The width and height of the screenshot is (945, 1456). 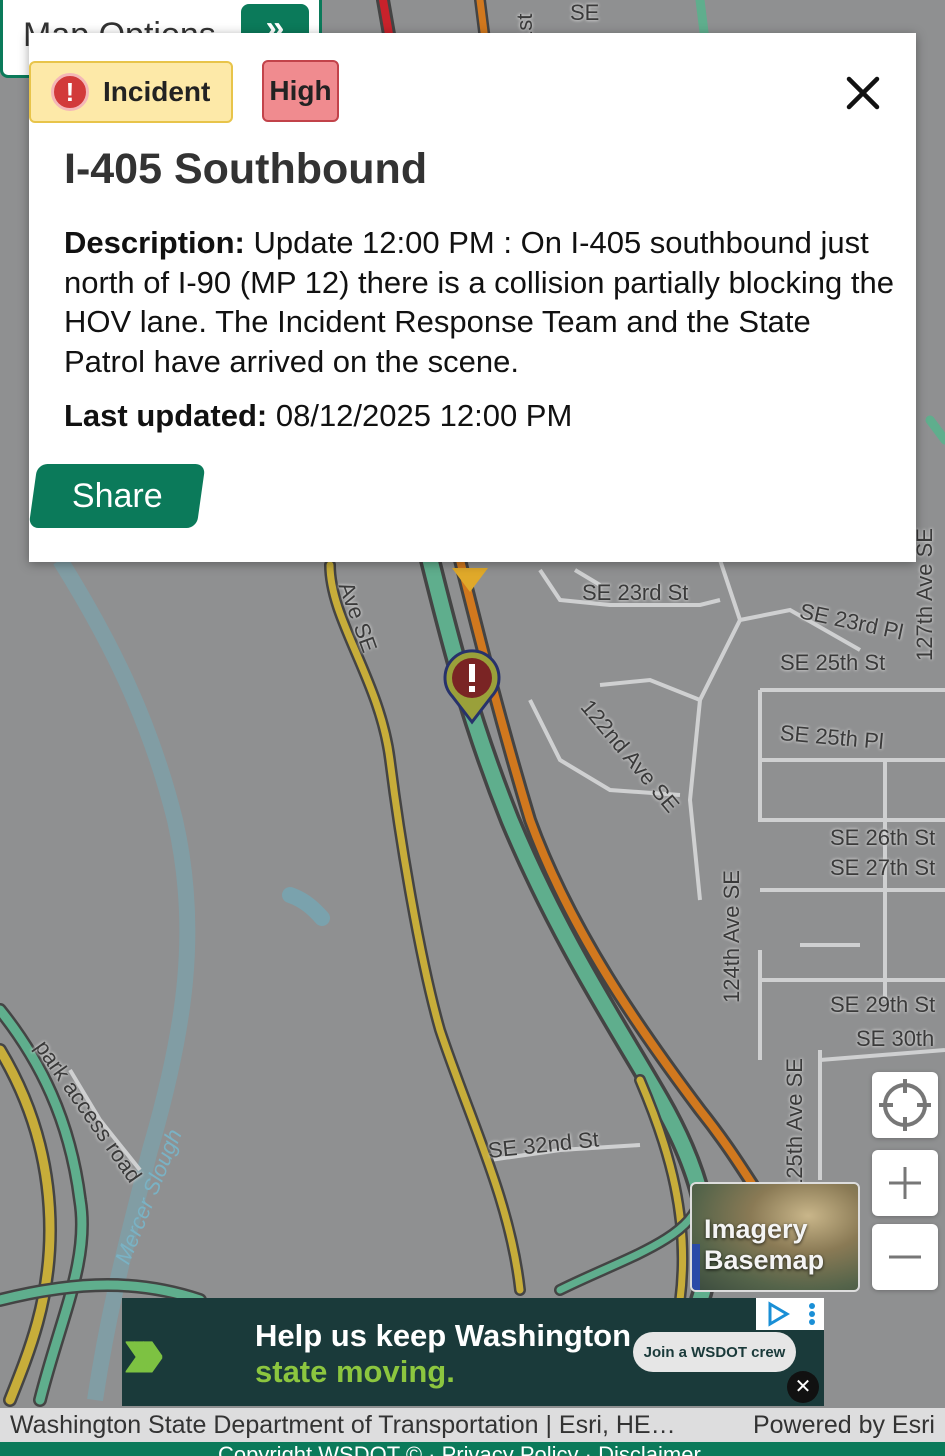 I want to click on description-label: Description:, so click(x=154, y=242).